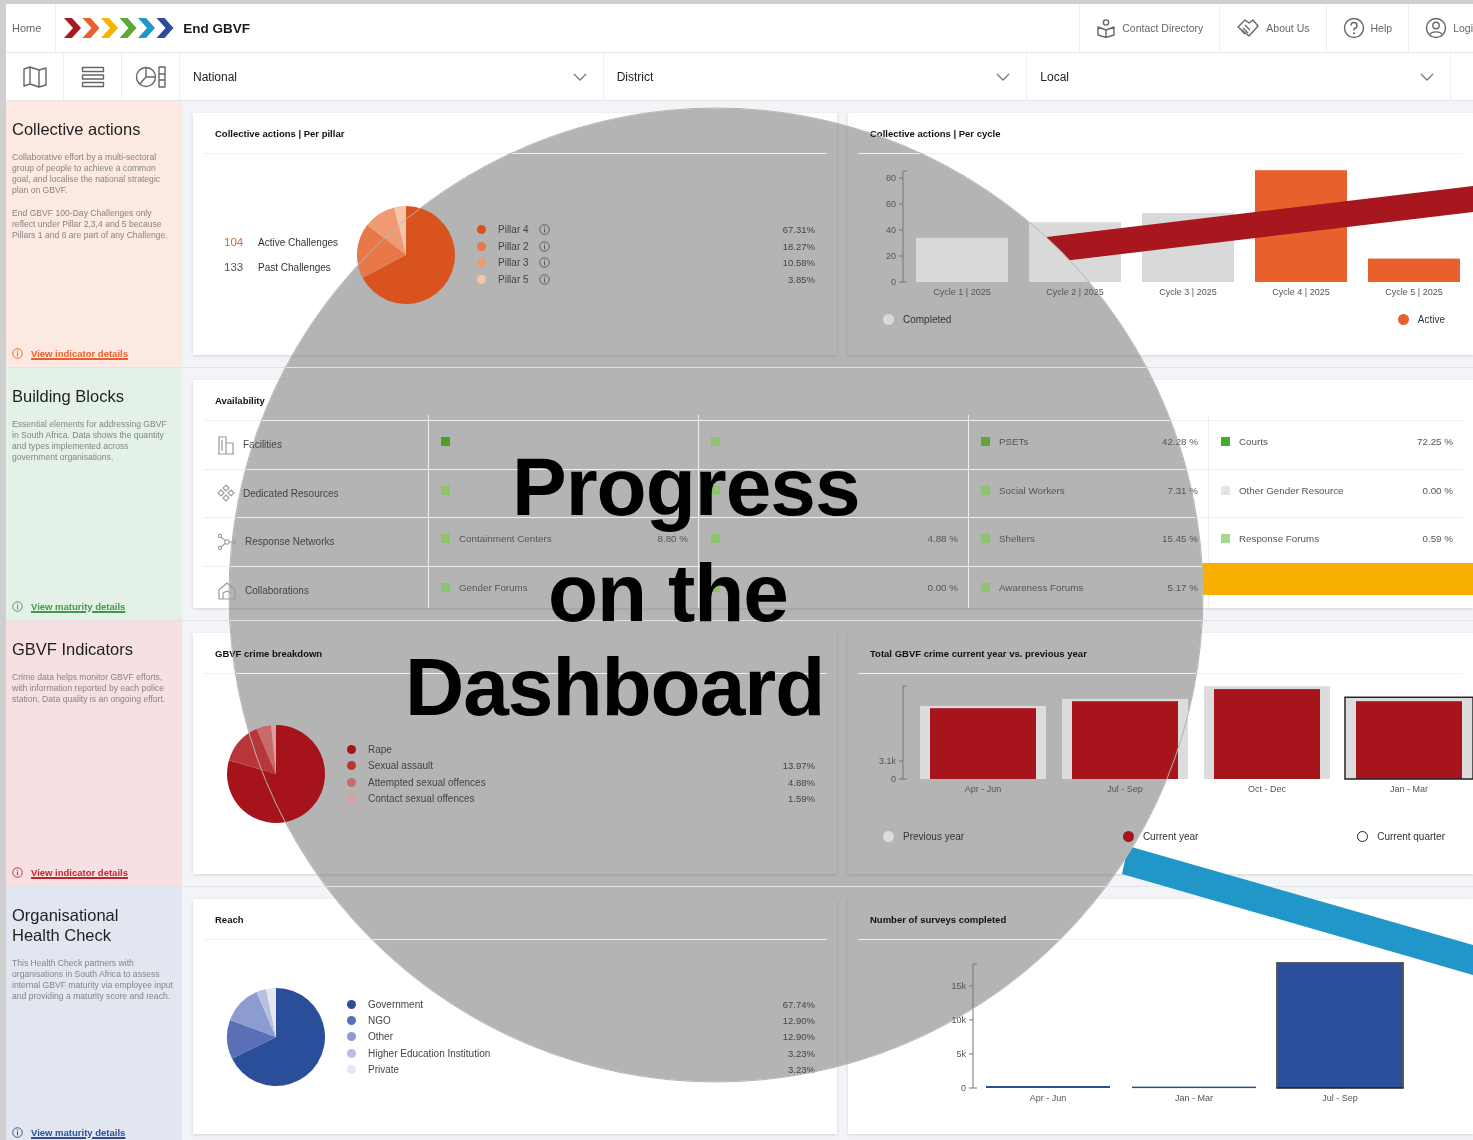 Image resolution: width=1473 pixels, height=1140 pixels. What do you see at coordinates (78, 1132) in the screenshot?
I see `details-link: View maturity details` at bounding box center [78, 1132].